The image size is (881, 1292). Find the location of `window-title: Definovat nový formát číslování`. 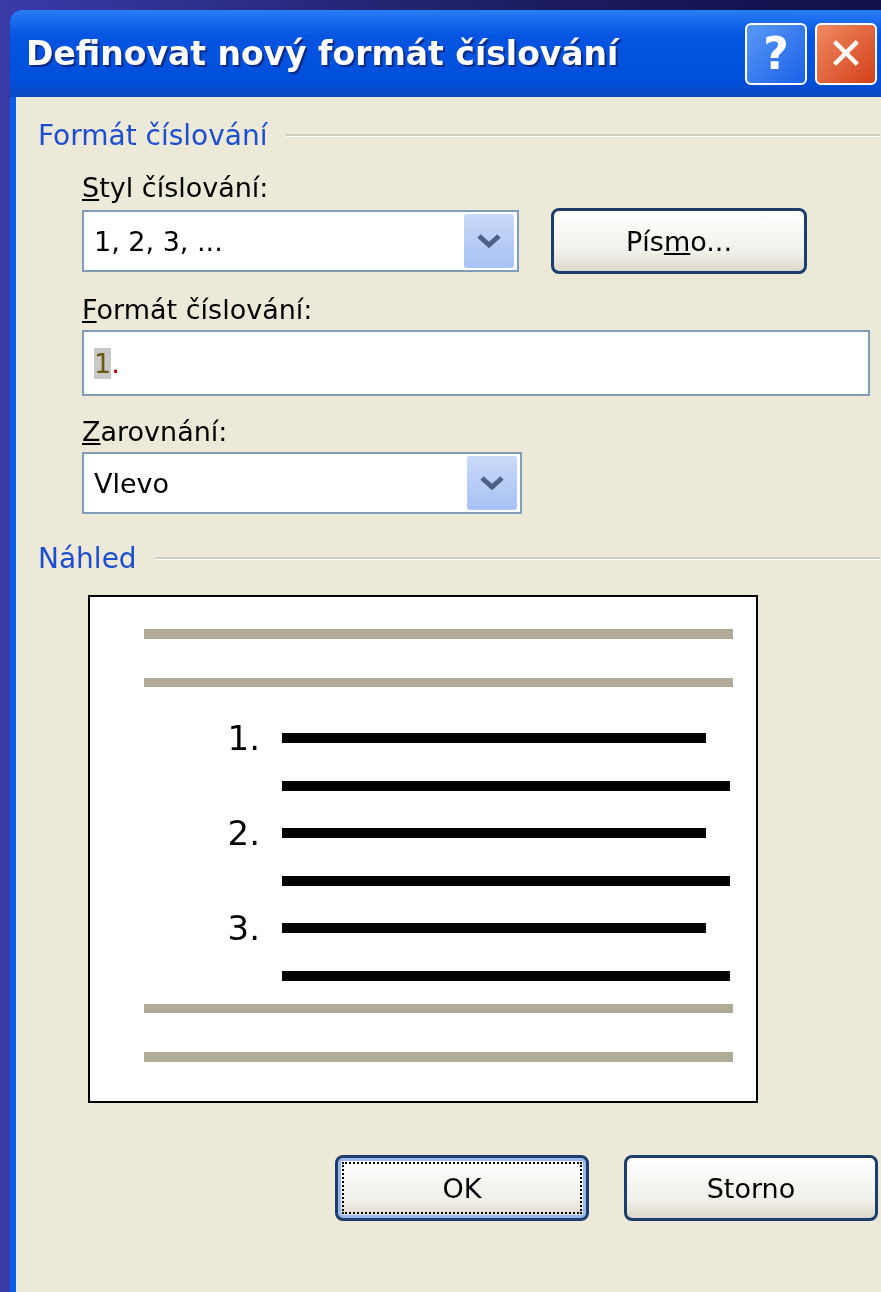

window-title: Definovat nový formát číslování is located at coordinates (322, 53).